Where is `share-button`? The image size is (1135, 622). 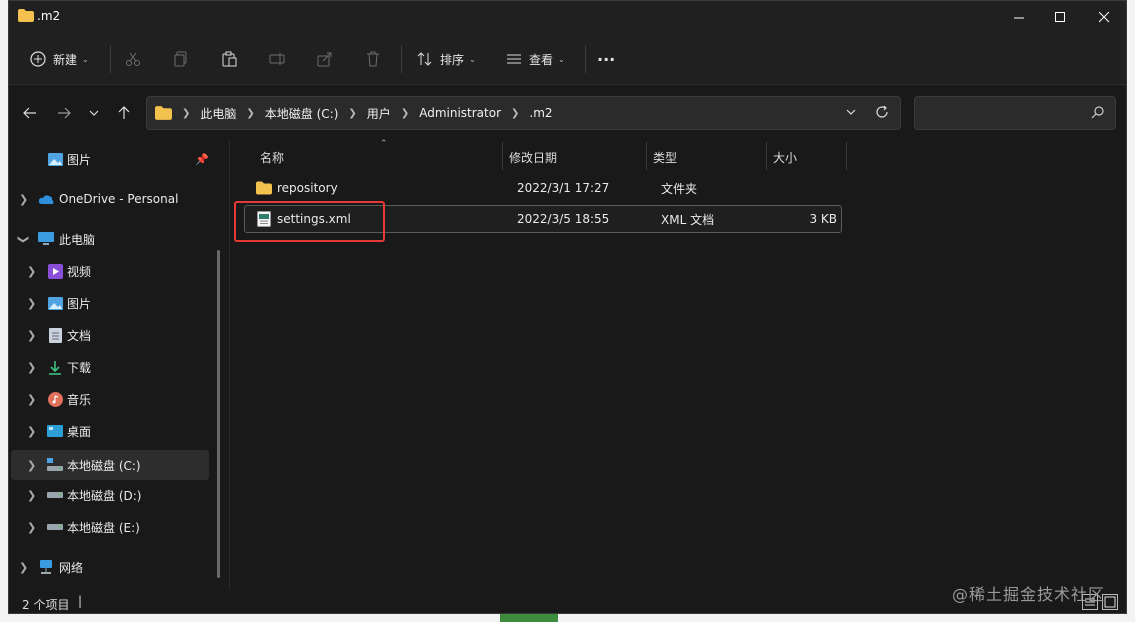 share-button is located at coordinates (325, 59).